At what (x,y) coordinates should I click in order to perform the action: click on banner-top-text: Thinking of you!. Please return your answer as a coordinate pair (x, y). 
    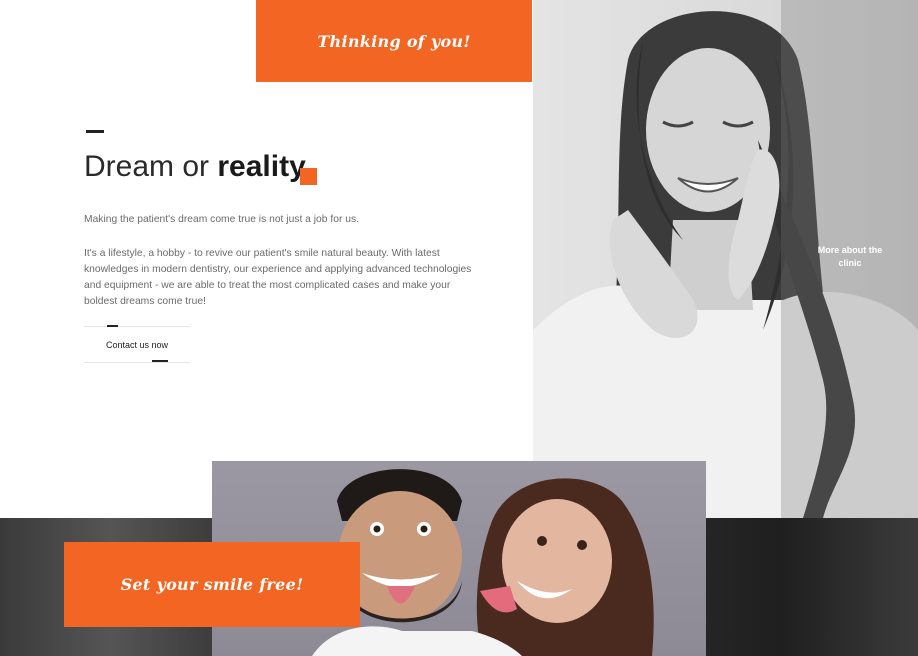
    Looking at the image, I should click on (394, 41).